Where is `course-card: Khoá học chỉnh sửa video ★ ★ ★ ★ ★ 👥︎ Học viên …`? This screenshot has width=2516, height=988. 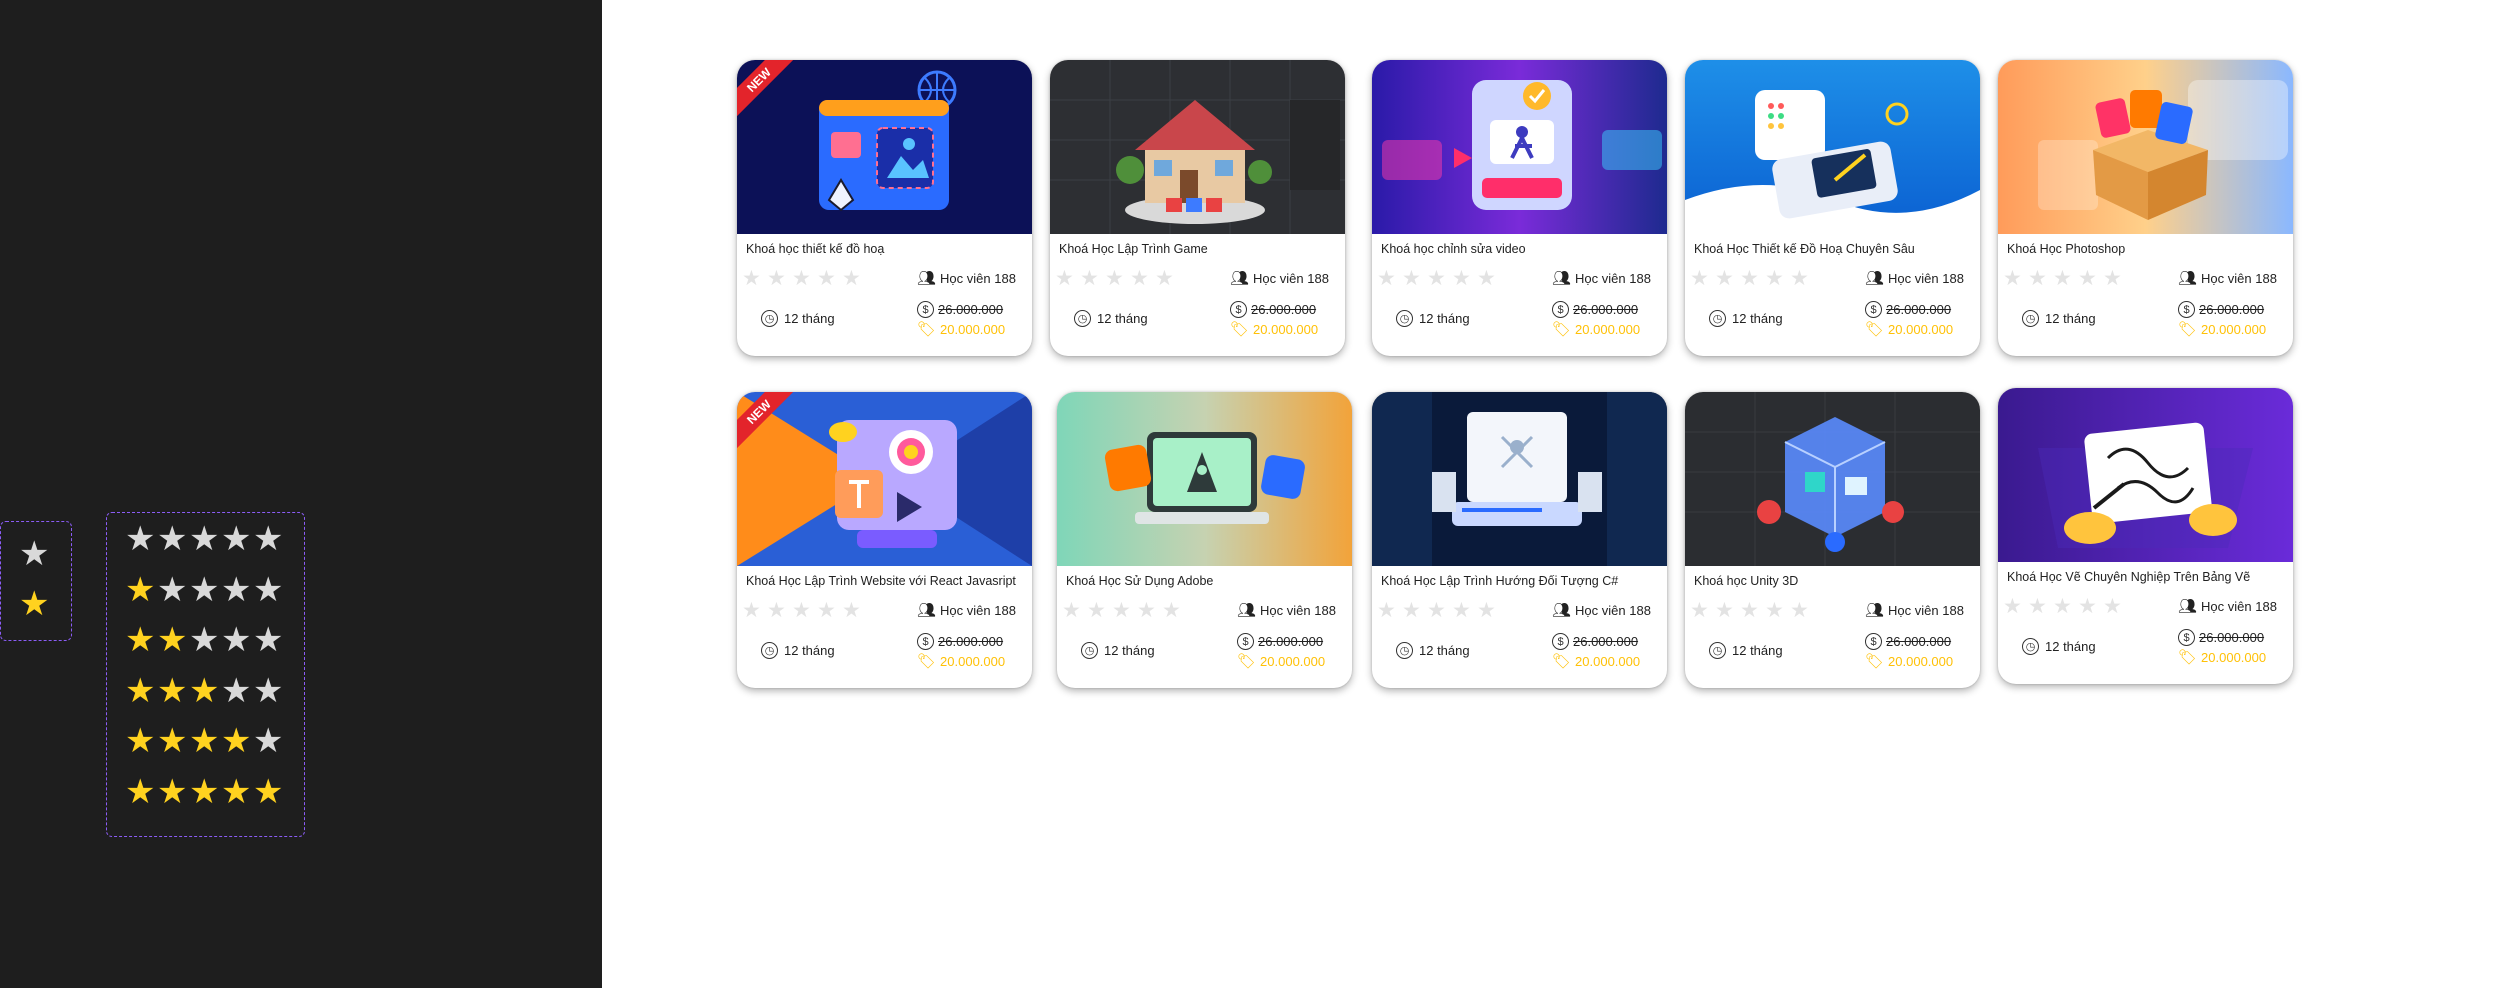
course-card: Khoá học chỉnh sửa video ★ ★ ★ ★ ★ 👥︎ Học viên … is located at coordinates (1519, 208).